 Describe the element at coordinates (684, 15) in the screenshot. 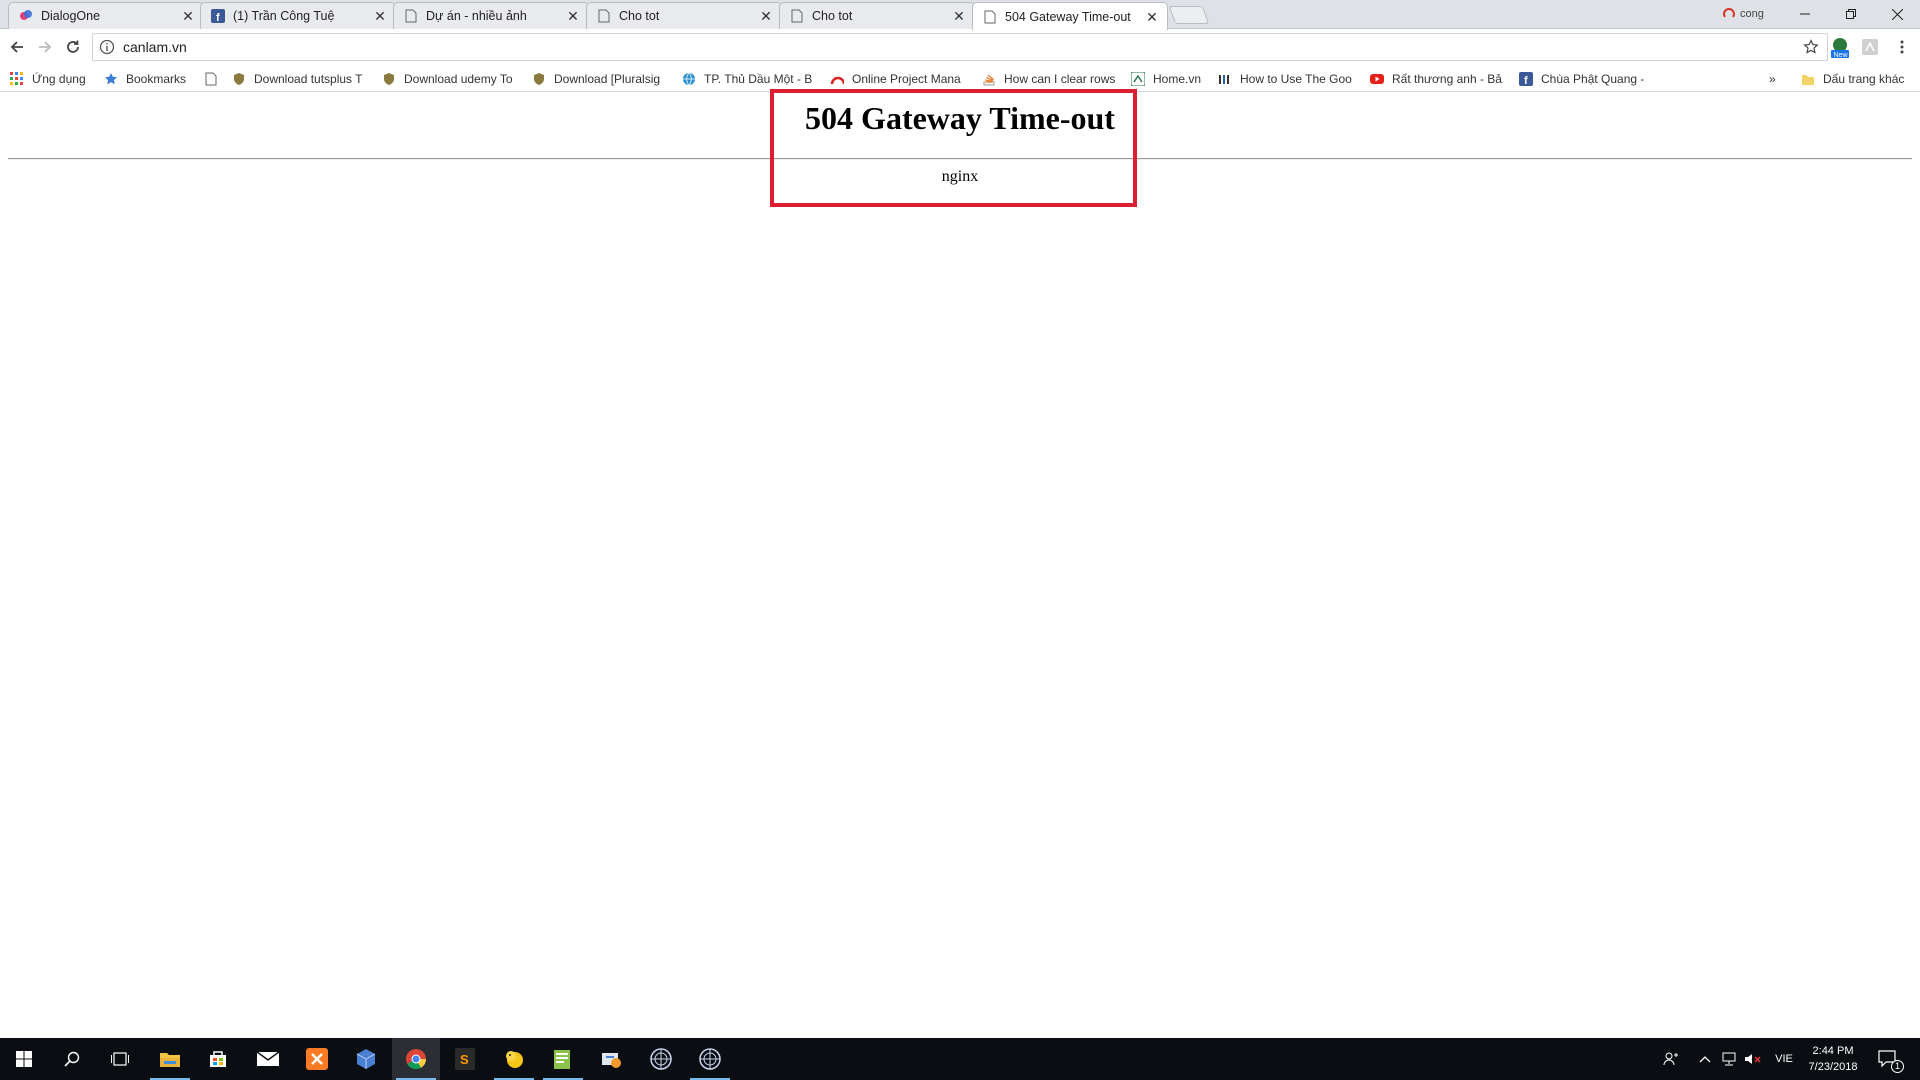

I see `tab-cho-tot-1: Cho tot ✕` at that location.